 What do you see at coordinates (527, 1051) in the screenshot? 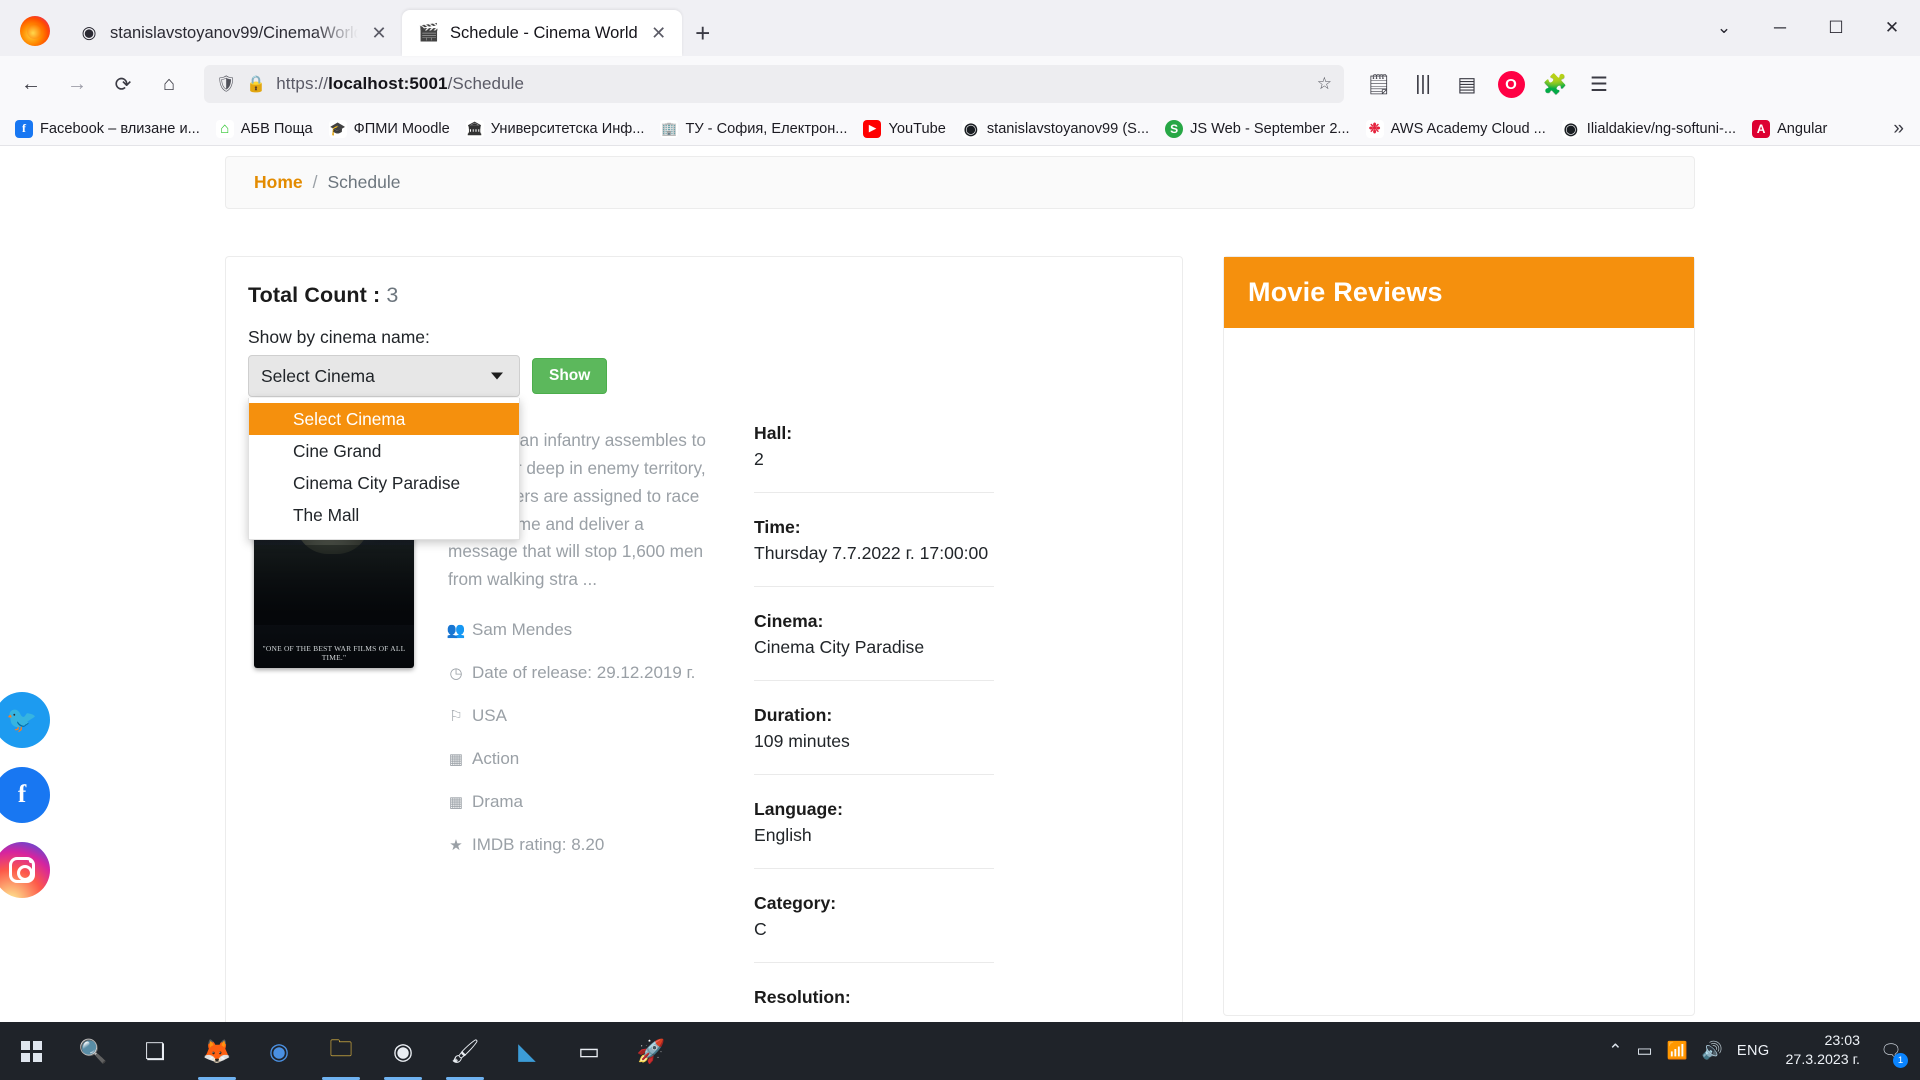
I see `taskbar-vscode: ◣` at bounding box center [527, 1051].